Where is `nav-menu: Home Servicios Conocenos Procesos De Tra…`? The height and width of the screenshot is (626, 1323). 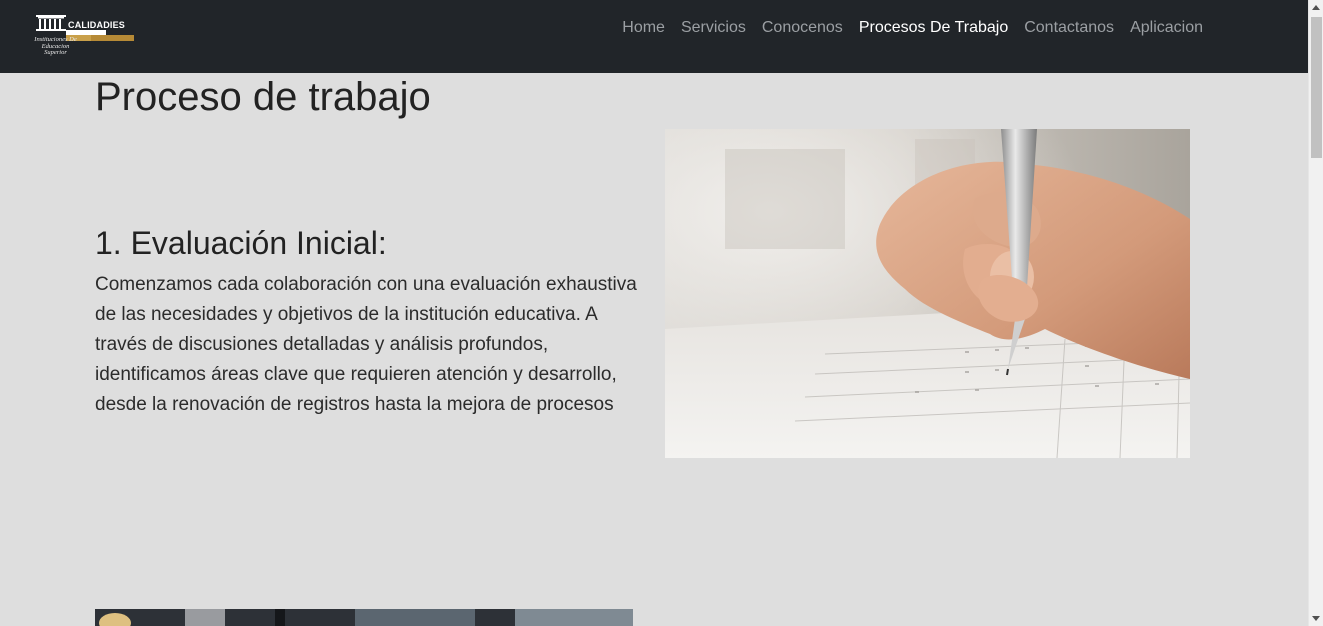
nav-menu: Home Servicios Conocenos Procesos De Tra… is located at coordinates (912, 28).